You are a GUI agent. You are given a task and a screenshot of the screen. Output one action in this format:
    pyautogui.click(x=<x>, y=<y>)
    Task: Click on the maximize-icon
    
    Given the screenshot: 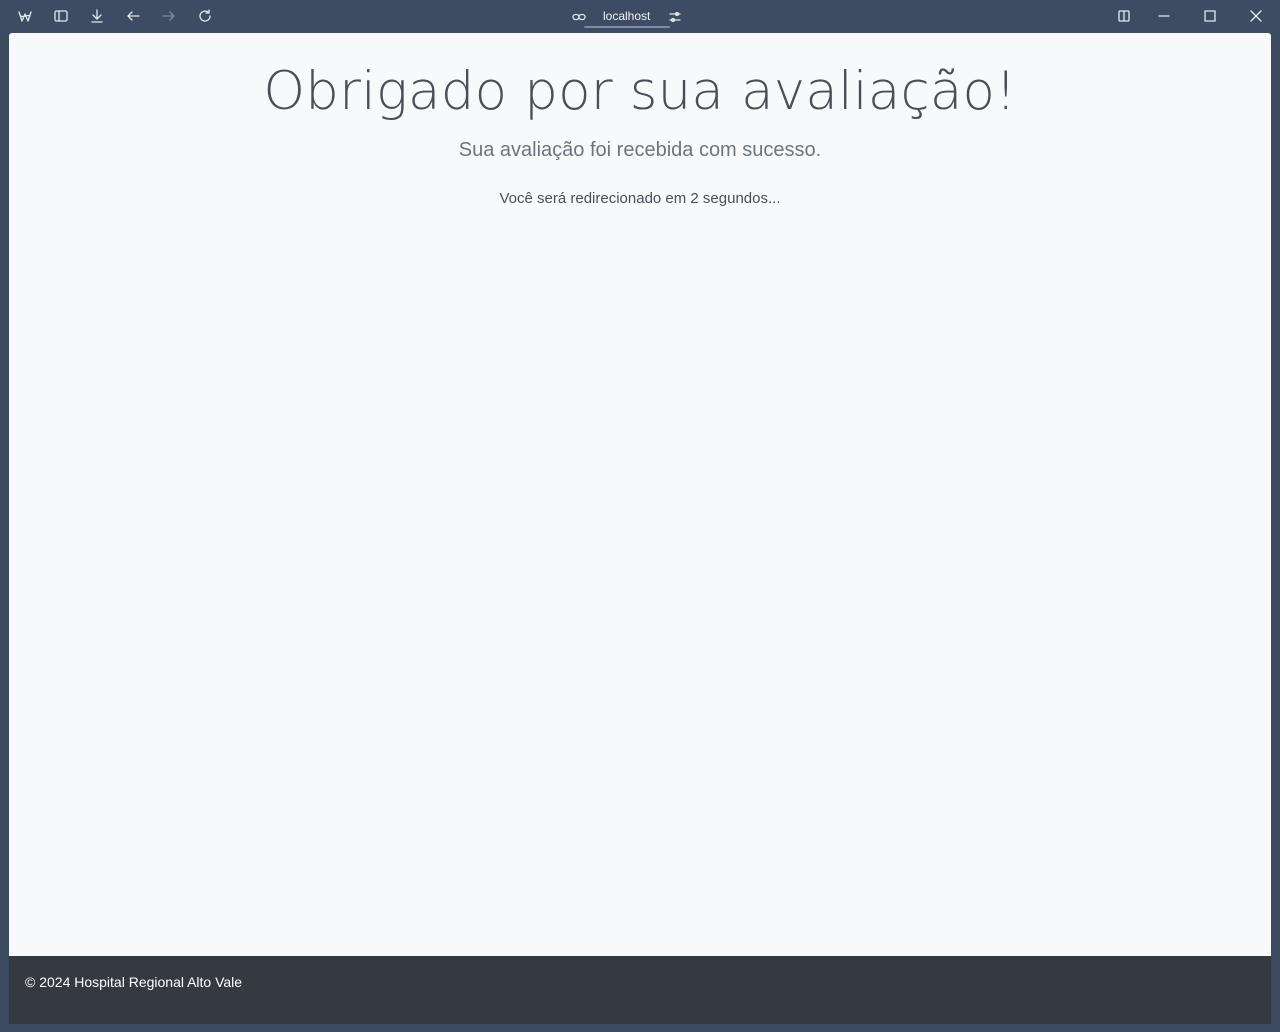 What is the action you would take?
    pyautogui.click(x=1210, y=16)
    